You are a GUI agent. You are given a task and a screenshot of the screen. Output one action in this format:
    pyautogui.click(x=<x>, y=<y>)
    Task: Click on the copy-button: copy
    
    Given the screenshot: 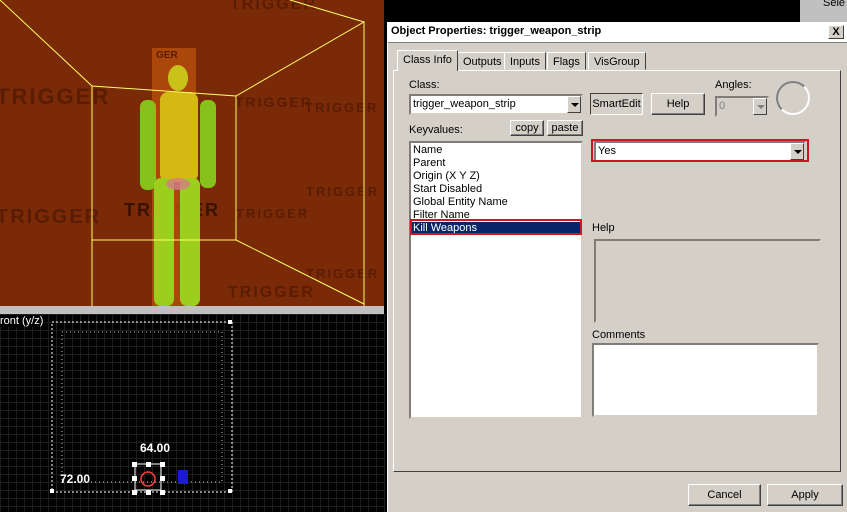 What is the action you would take?
    pyautogui.click(x=527, y=128)
    